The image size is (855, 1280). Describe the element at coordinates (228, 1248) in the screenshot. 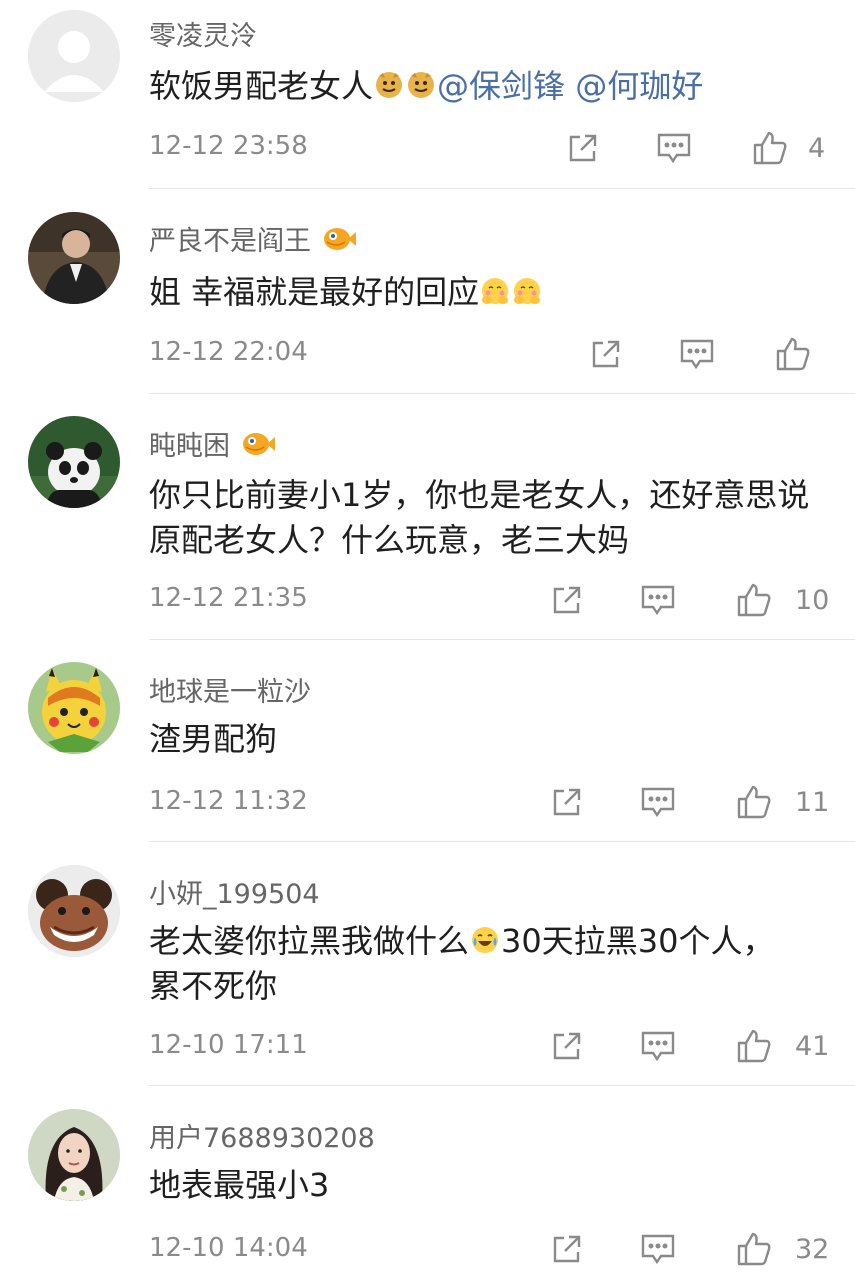

I see `timestamp: 12-10 14:04` at that location.